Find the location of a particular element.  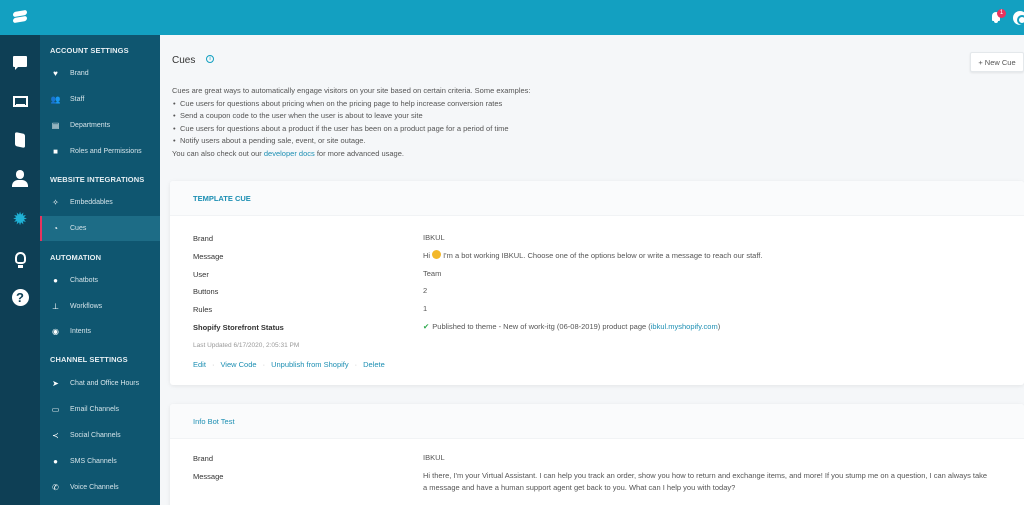

app-logo-icon is located at coordinates (20, 16).